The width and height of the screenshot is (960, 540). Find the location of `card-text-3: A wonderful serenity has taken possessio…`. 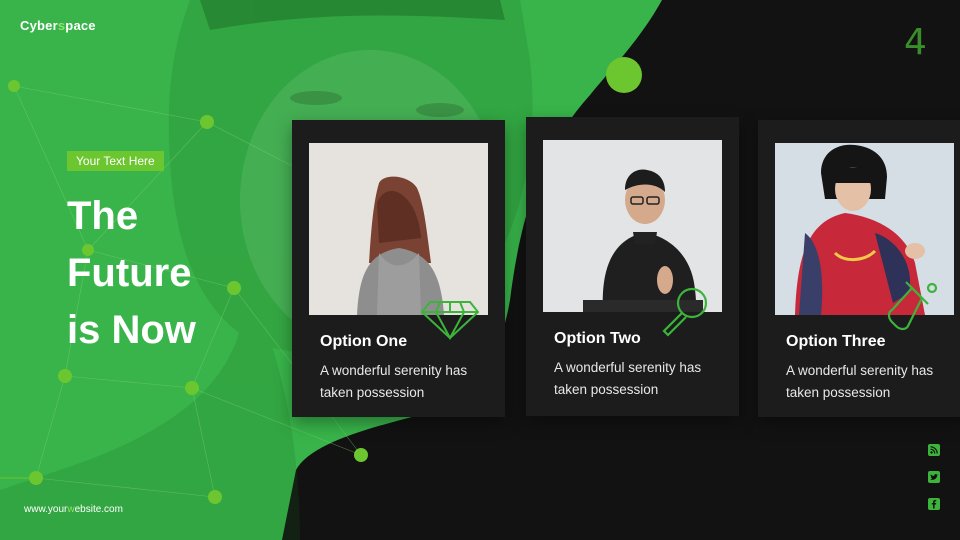

card-text-3: A wonderful serenity has taken possessio… is located at coordinates (860, 381).